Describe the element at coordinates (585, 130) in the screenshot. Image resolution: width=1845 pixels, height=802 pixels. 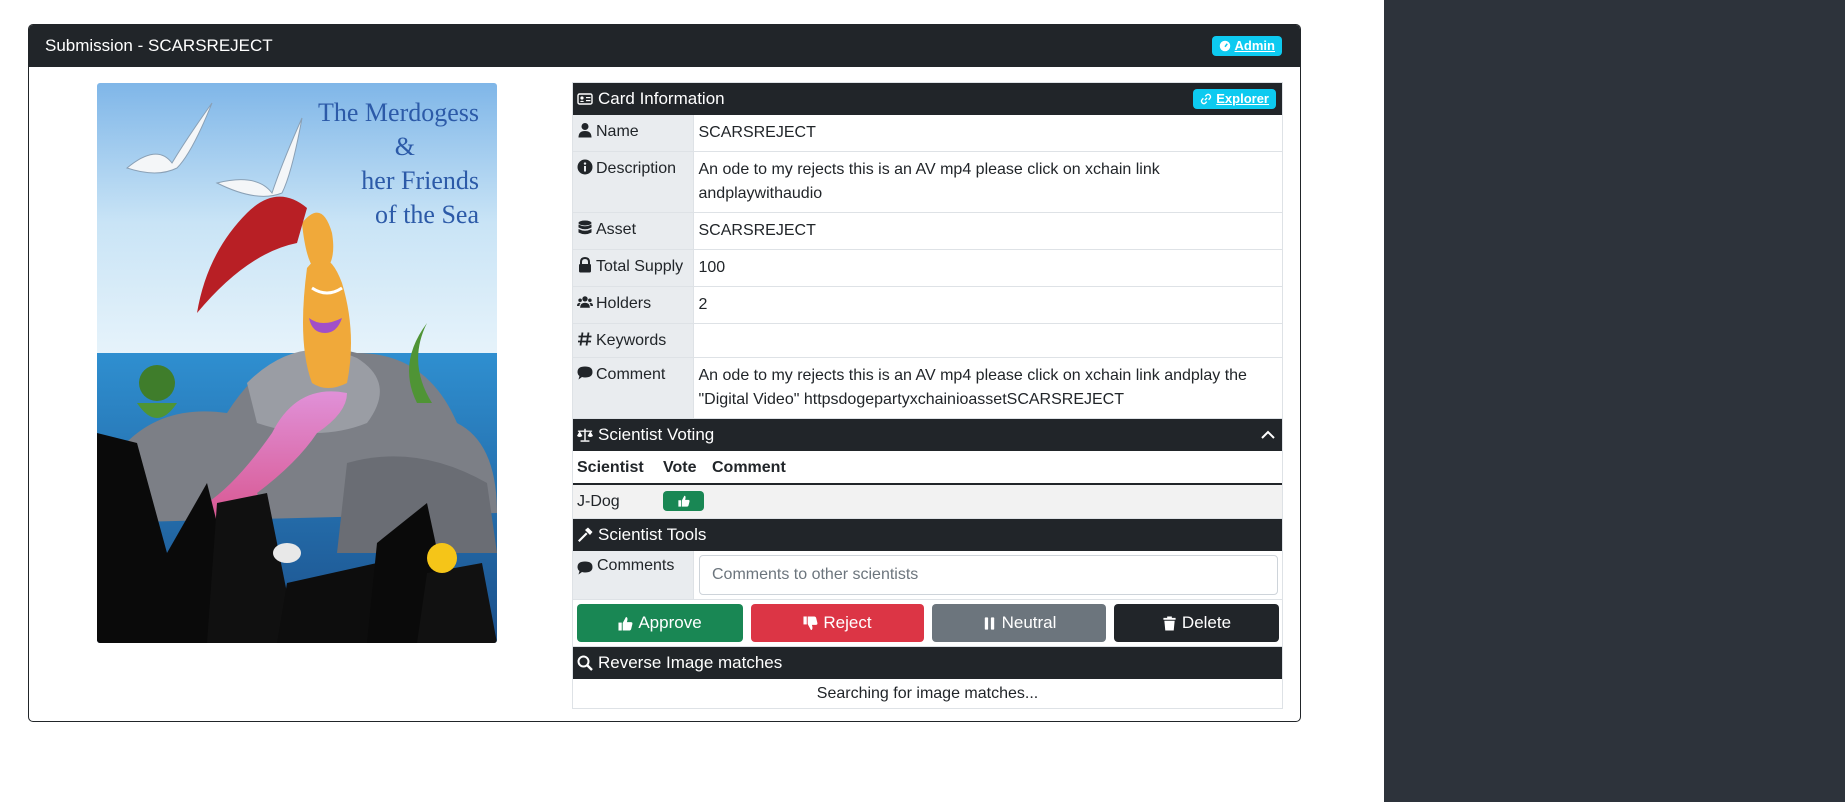
I see `user-icon` at that location.